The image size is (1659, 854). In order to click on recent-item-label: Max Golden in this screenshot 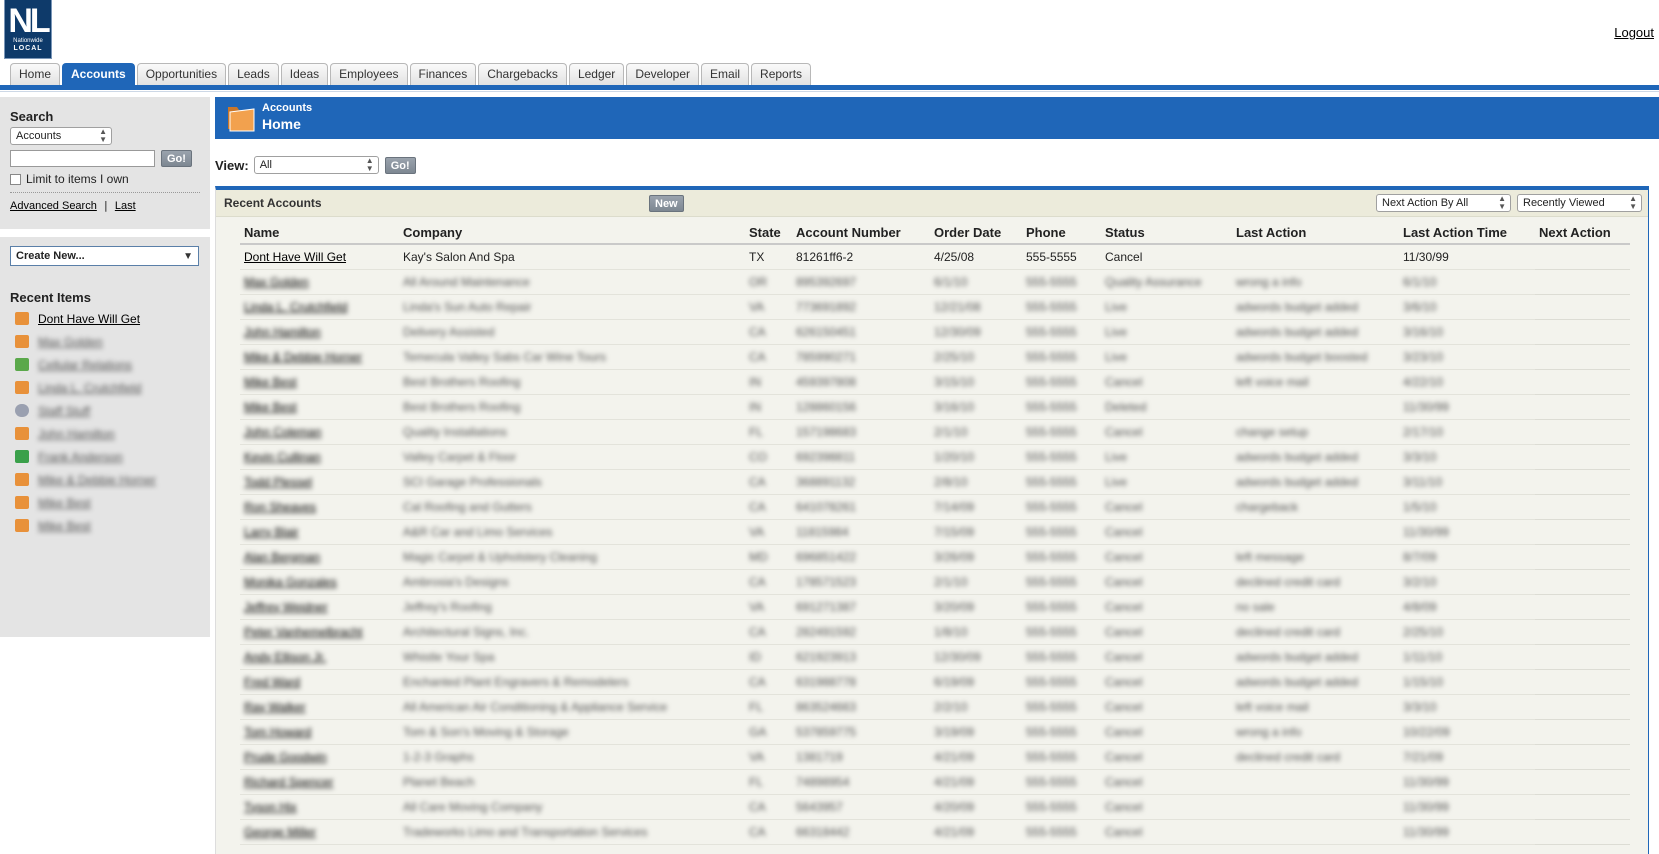, I will do `click(70, 342)`.